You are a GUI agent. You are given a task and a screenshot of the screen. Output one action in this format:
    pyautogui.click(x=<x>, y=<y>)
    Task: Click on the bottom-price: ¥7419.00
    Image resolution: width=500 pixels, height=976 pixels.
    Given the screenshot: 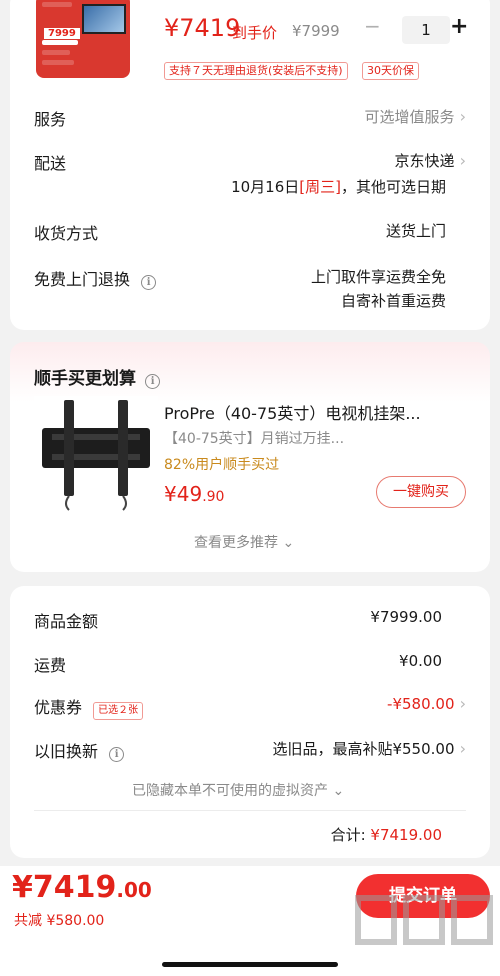 What is the action you would take?
    pyautogui.click(x=82, y=887)
    